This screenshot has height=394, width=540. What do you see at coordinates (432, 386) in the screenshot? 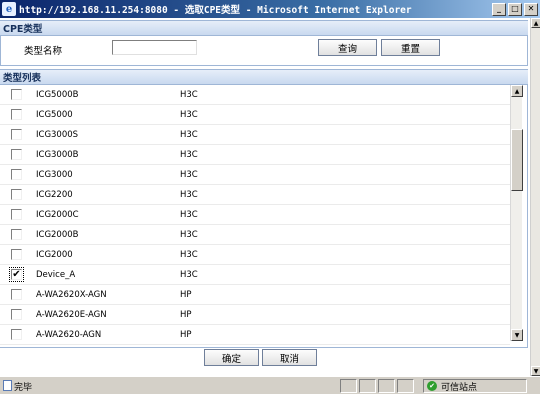
I see `trusted-zone-icon: ✔` at bounding box center [432, 386].